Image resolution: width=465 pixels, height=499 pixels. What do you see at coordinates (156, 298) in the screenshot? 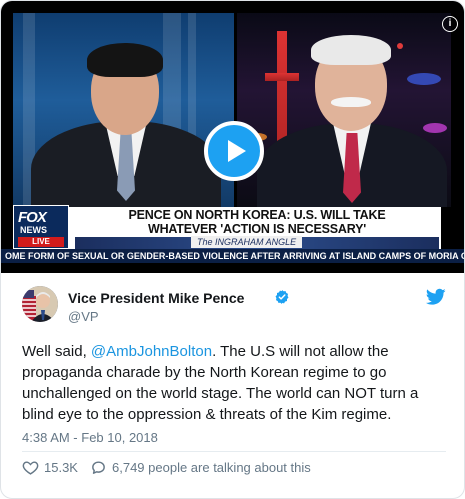
I see `author-name: Vice President Mike Pence` at bounding box center [156, 298].